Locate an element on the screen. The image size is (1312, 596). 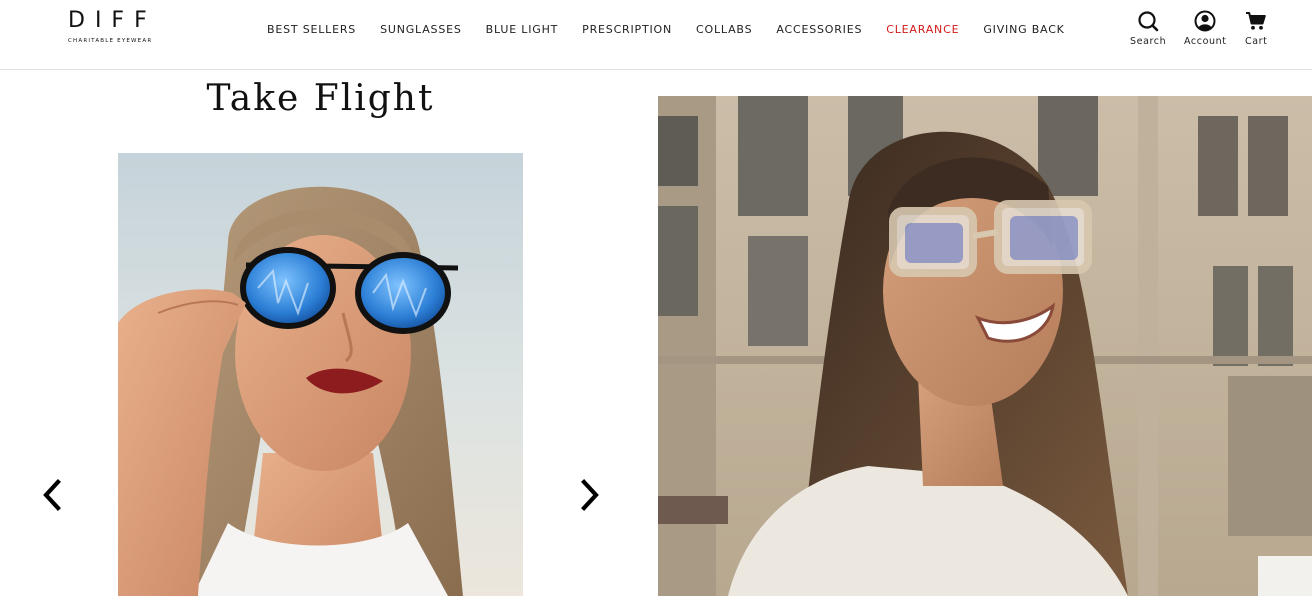
search-icon is located at coordinates (1148, 21).